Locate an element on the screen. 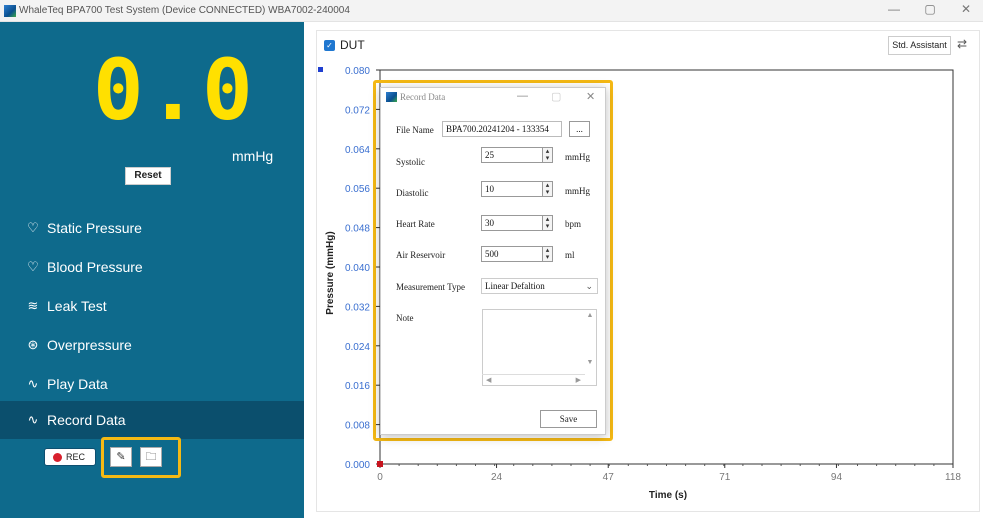  y-tick-label: 0.040 is located at coordinates (357, 268).